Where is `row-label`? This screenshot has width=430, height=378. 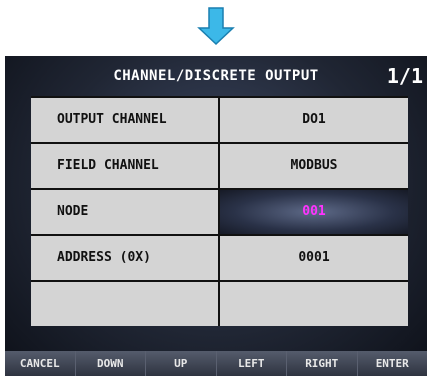 row-label is located at coordinates (124, 304).